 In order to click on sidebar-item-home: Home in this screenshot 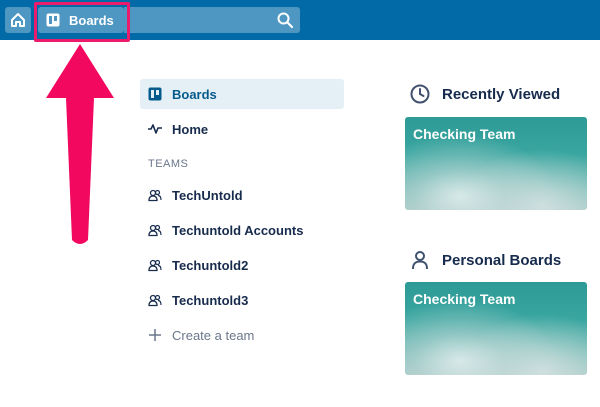, I will do `click(242, 129)`.